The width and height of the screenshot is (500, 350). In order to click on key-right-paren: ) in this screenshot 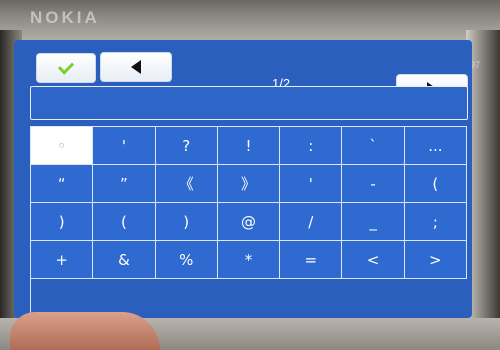, I will do `click(62, 222)`.